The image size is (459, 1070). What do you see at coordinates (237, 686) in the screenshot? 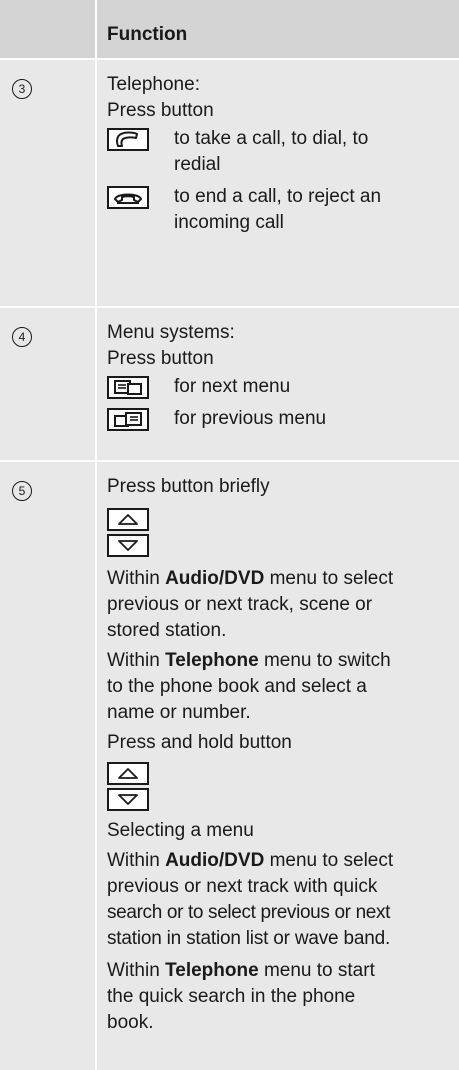
I see `telephone-brief-line2: to the phone book and select a` at bounding box center [237, 686].